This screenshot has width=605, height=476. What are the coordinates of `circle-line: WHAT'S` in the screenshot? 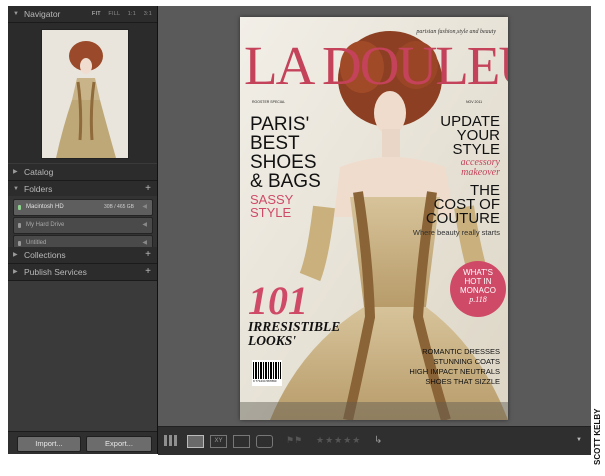 It's located at (478, 272).